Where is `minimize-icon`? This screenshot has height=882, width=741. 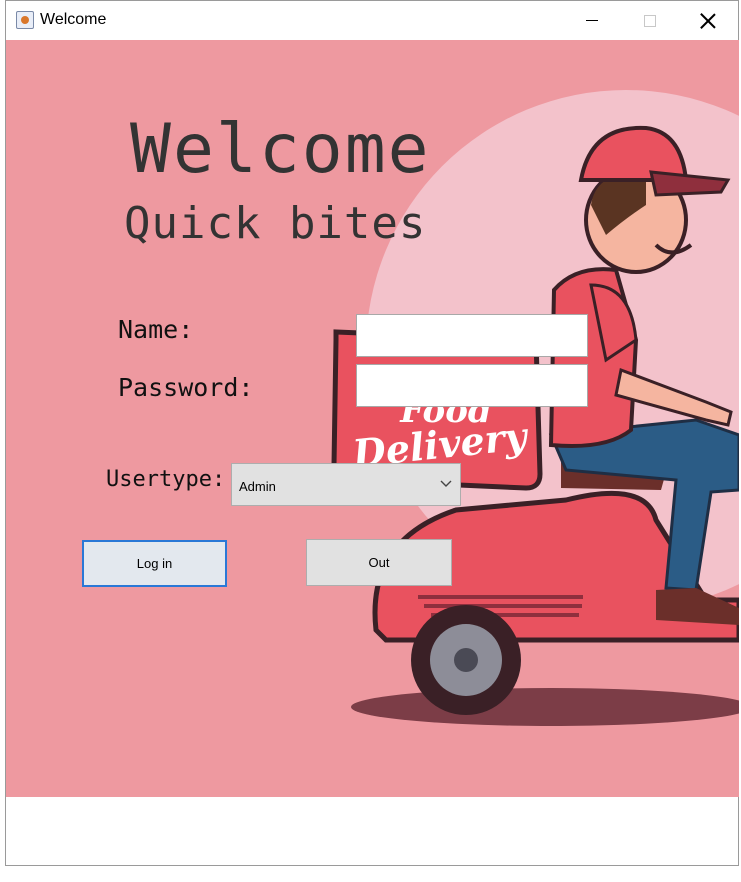 minimize-icon is located at coordinates (592, 20).